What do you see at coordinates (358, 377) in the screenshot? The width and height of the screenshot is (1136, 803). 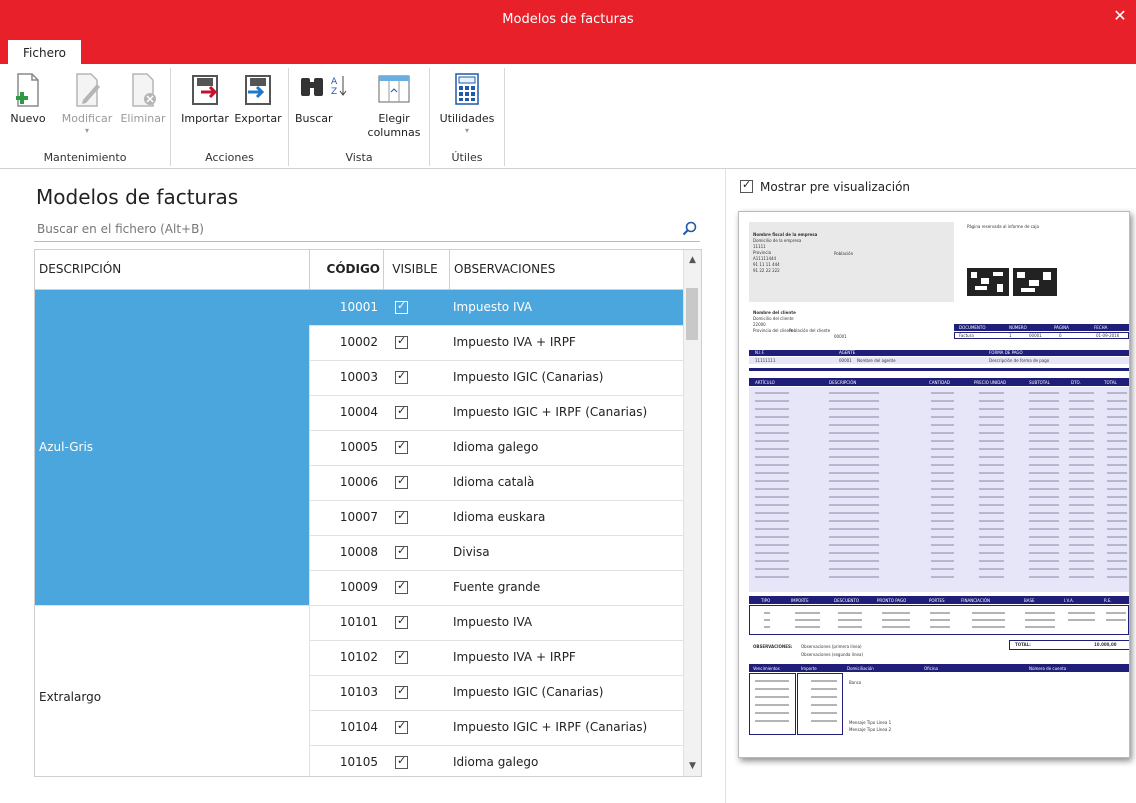 I see `codigo-cell: 10003` at bounding box center [358, 377].